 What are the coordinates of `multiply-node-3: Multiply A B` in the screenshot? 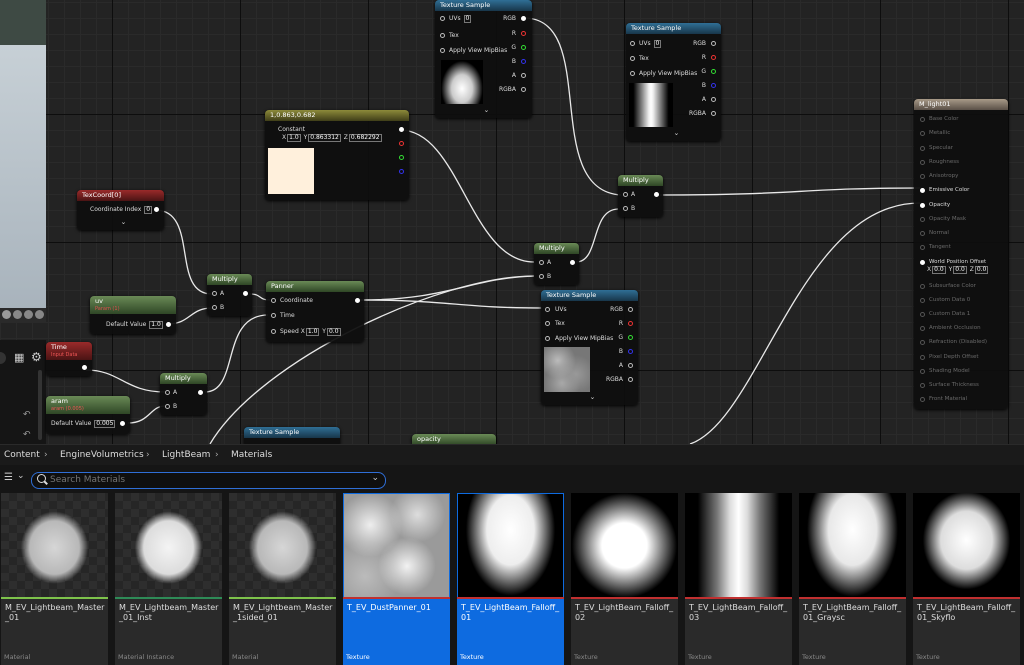 It's located at (556, 264).